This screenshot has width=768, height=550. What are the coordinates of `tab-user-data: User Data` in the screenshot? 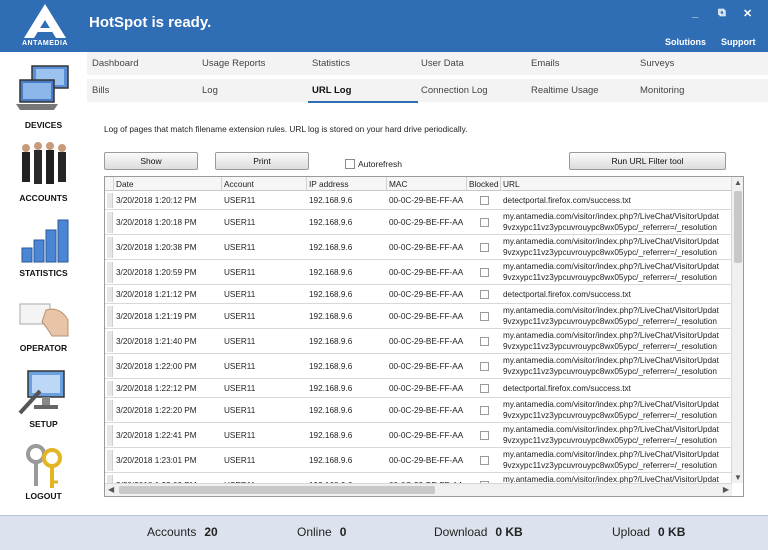 It's located at (442, 63).